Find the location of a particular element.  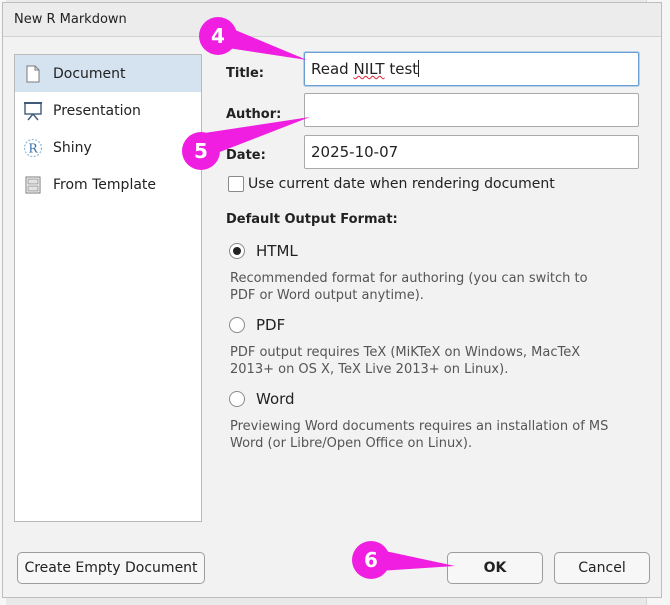

radio-word-label: Word is located at coordinates (275, 399).